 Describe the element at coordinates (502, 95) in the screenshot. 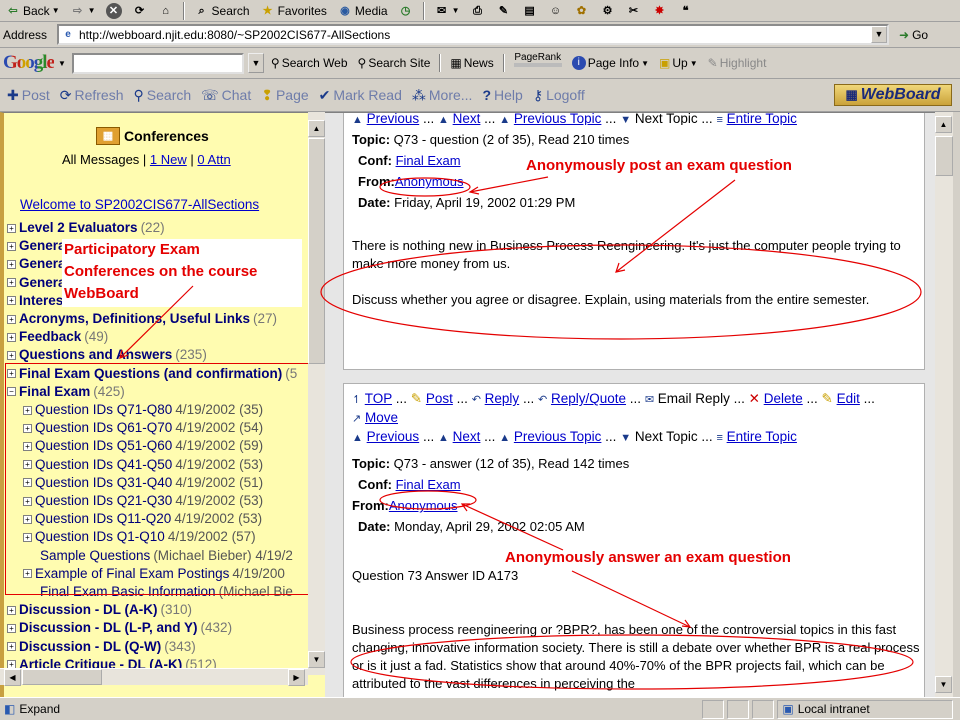

I see `help-button: ? Help` at that location.